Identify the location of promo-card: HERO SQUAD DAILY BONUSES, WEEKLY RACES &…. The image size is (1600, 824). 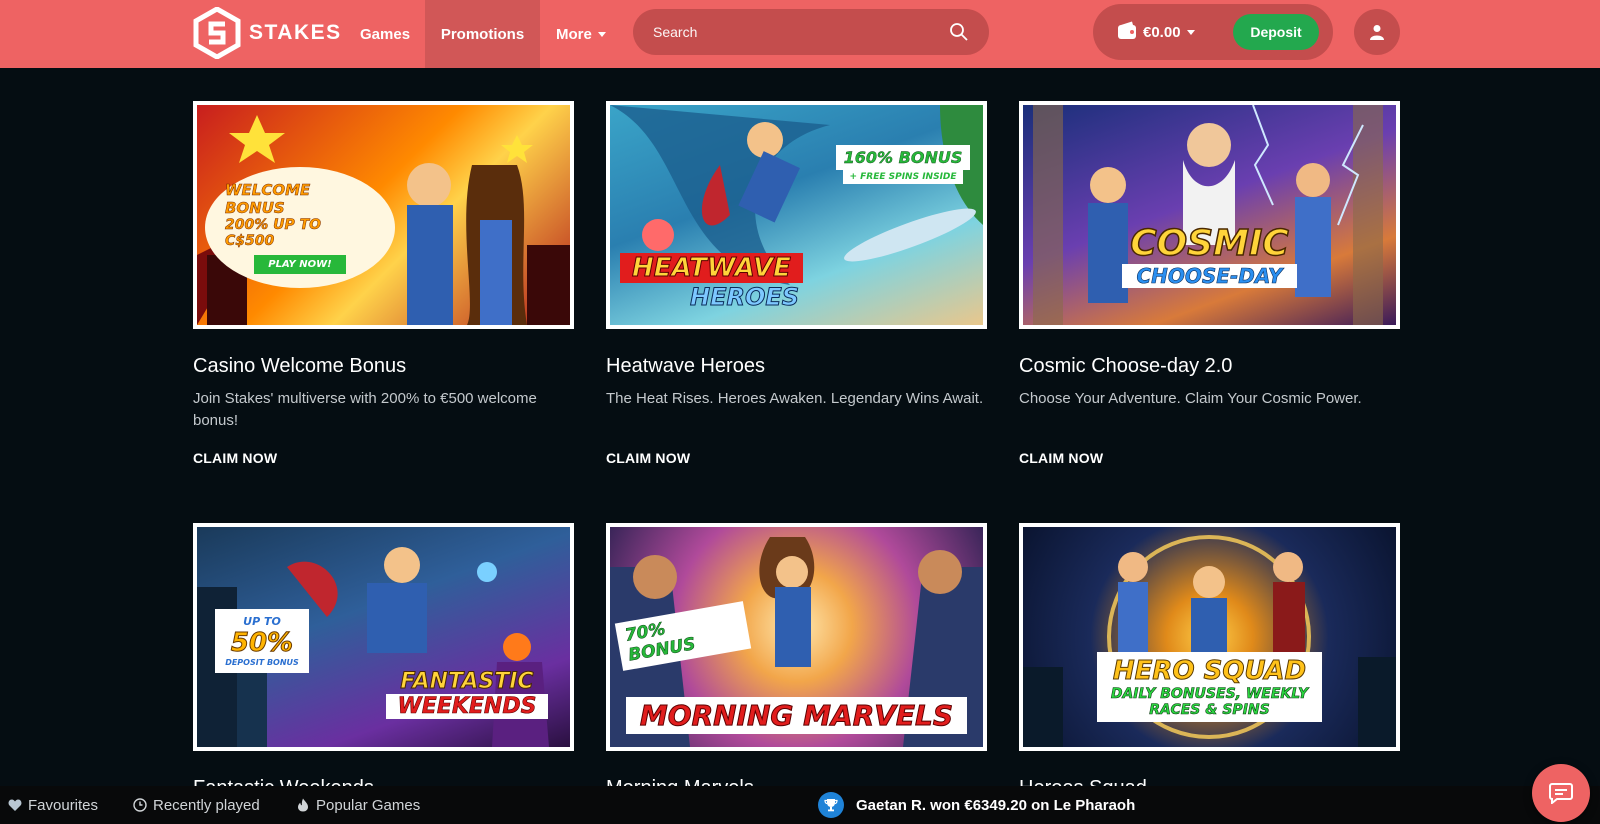
(1209, 661).